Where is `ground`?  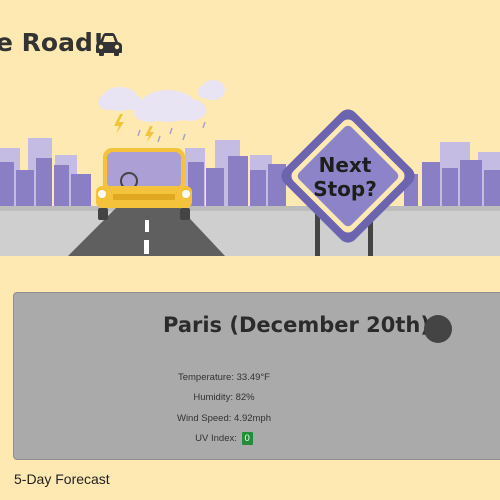
ground is located at coordinates (250, 231).